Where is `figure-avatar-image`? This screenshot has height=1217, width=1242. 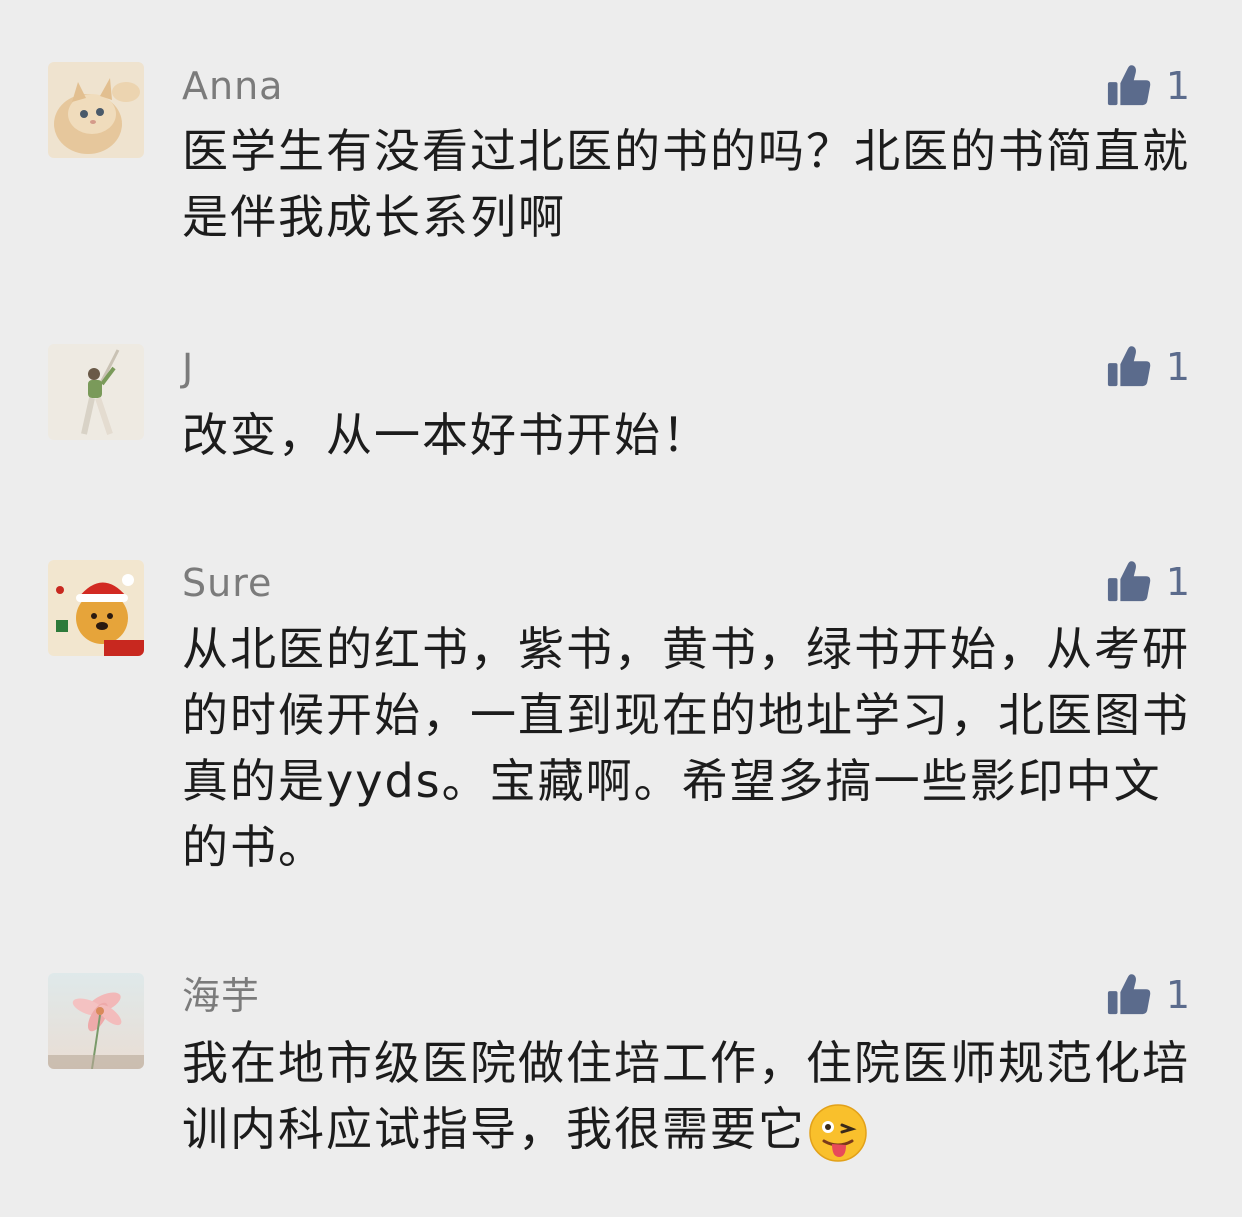 figure-avatar-image is located at coordinates (96, 392).